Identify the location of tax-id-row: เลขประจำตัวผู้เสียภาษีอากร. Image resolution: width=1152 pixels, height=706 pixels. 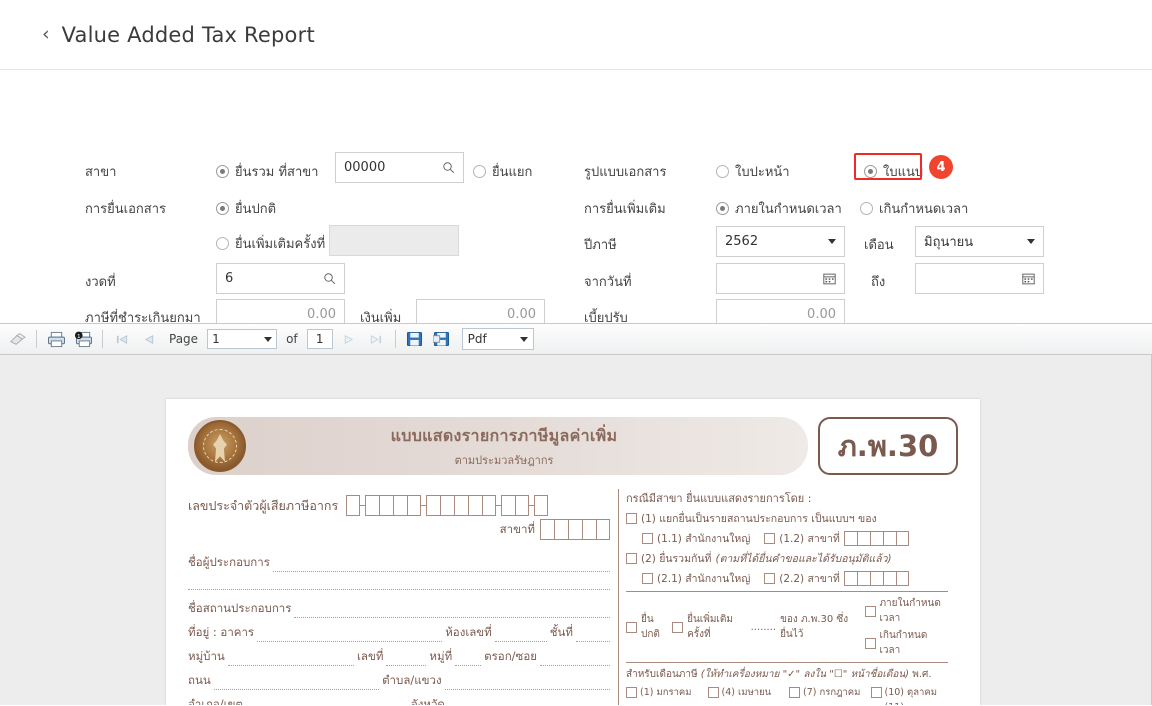
(399, 505).